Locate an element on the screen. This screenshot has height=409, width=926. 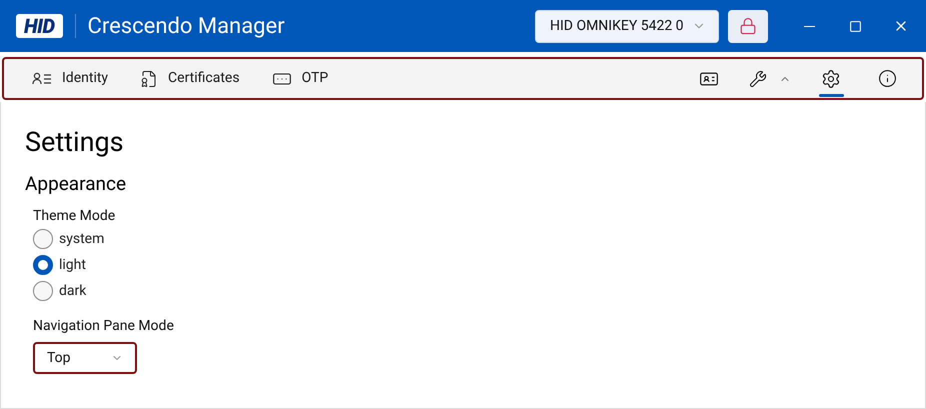
info-icon is located at coordinates (887, 78).